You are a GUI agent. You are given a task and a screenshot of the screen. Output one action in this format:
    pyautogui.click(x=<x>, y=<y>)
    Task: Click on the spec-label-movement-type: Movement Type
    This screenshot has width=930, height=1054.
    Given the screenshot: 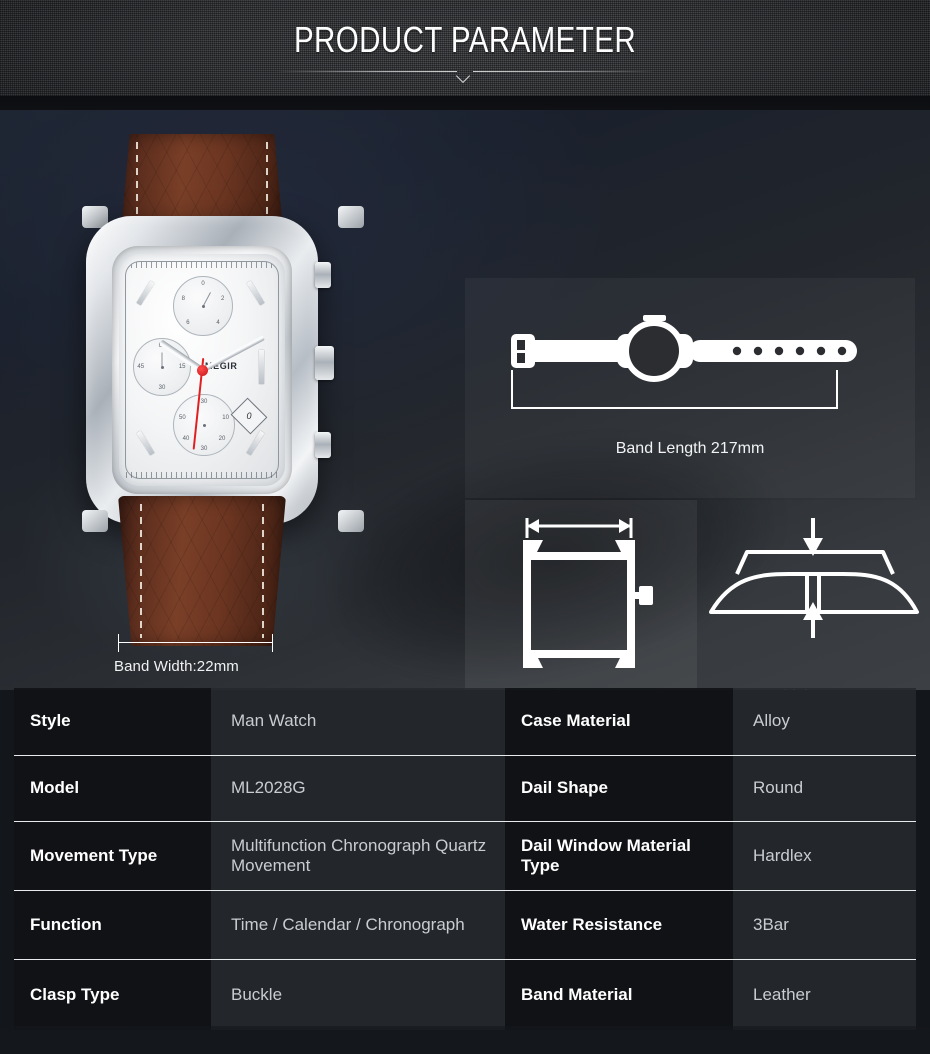 What is the action you would take?
    pyautogui.click(x=112, y=856)
    